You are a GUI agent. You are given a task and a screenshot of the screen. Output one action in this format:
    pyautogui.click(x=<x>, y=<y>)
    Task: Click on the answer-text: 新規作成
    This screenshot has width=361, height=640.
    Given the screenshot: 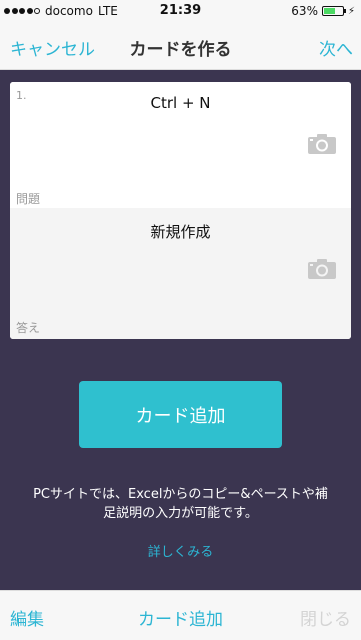 What is the action you would take?
    pyautogui.click(x=180, y=231)
    